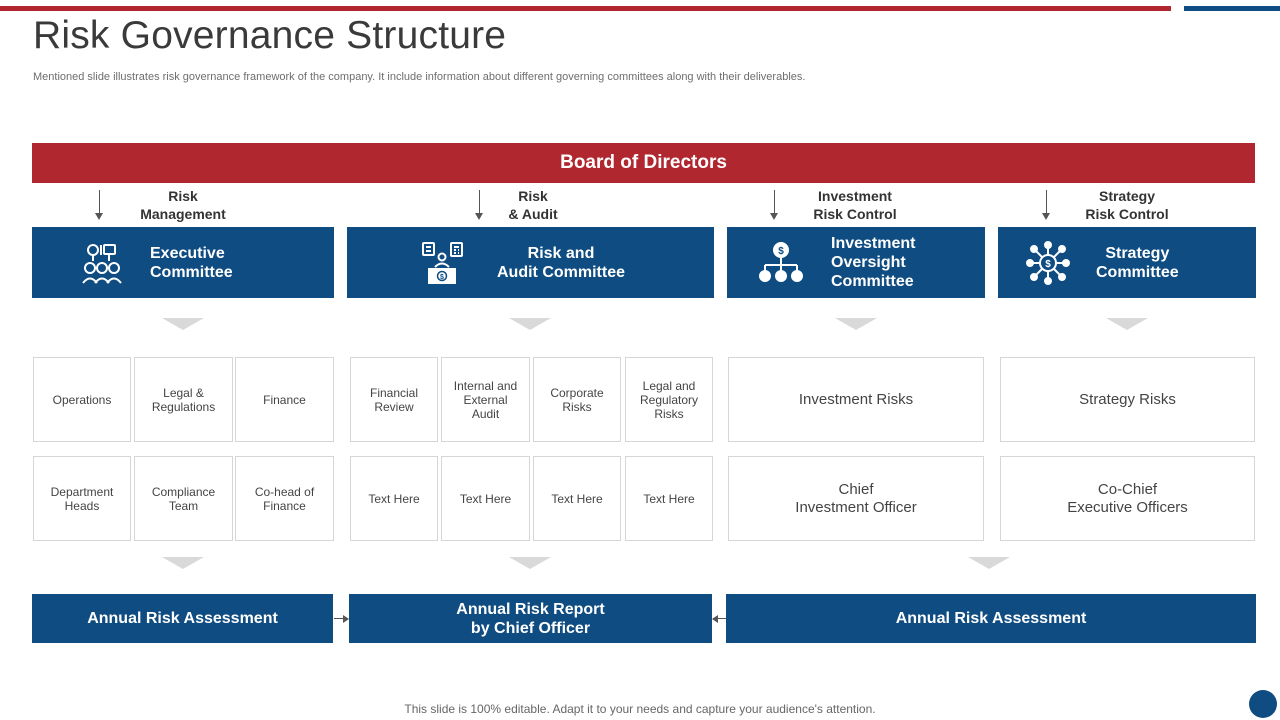 The width and height of the screenshot is (1280, 720). Describe the element at coordinates (856, 324) in the screenshot. I see `chevron-investment` at that location.